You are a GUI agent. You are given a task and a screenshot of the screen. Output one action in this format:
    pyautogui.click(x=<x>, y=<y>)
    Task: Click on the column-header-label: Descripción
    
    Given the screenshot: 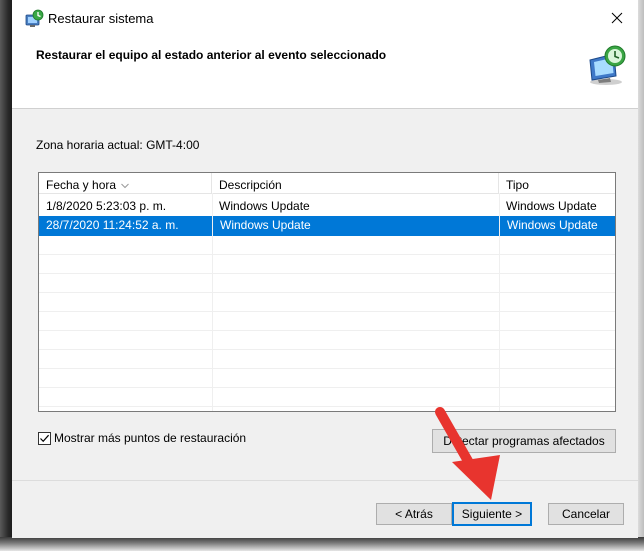 What is the action you would take?
    pyautogui.click(x=250, y=185)
    